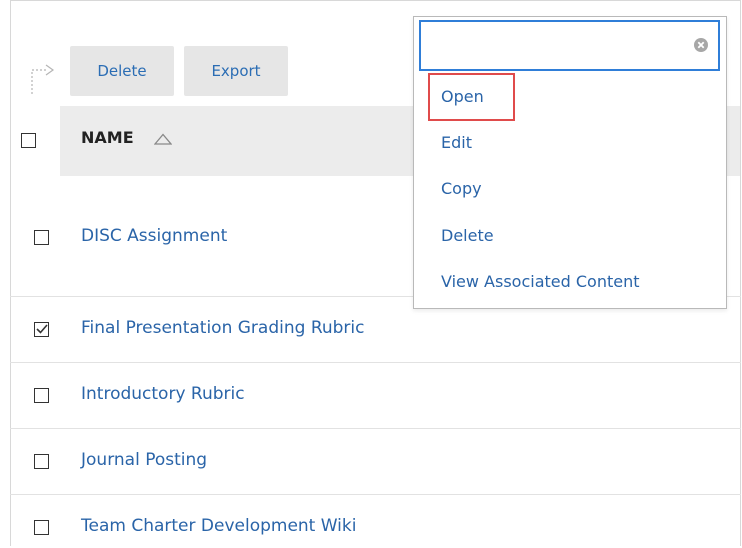  Describe the element at coordinates (163, 394) in the screenshot. I see `table-row-link: Introductory Rubric` at that location.